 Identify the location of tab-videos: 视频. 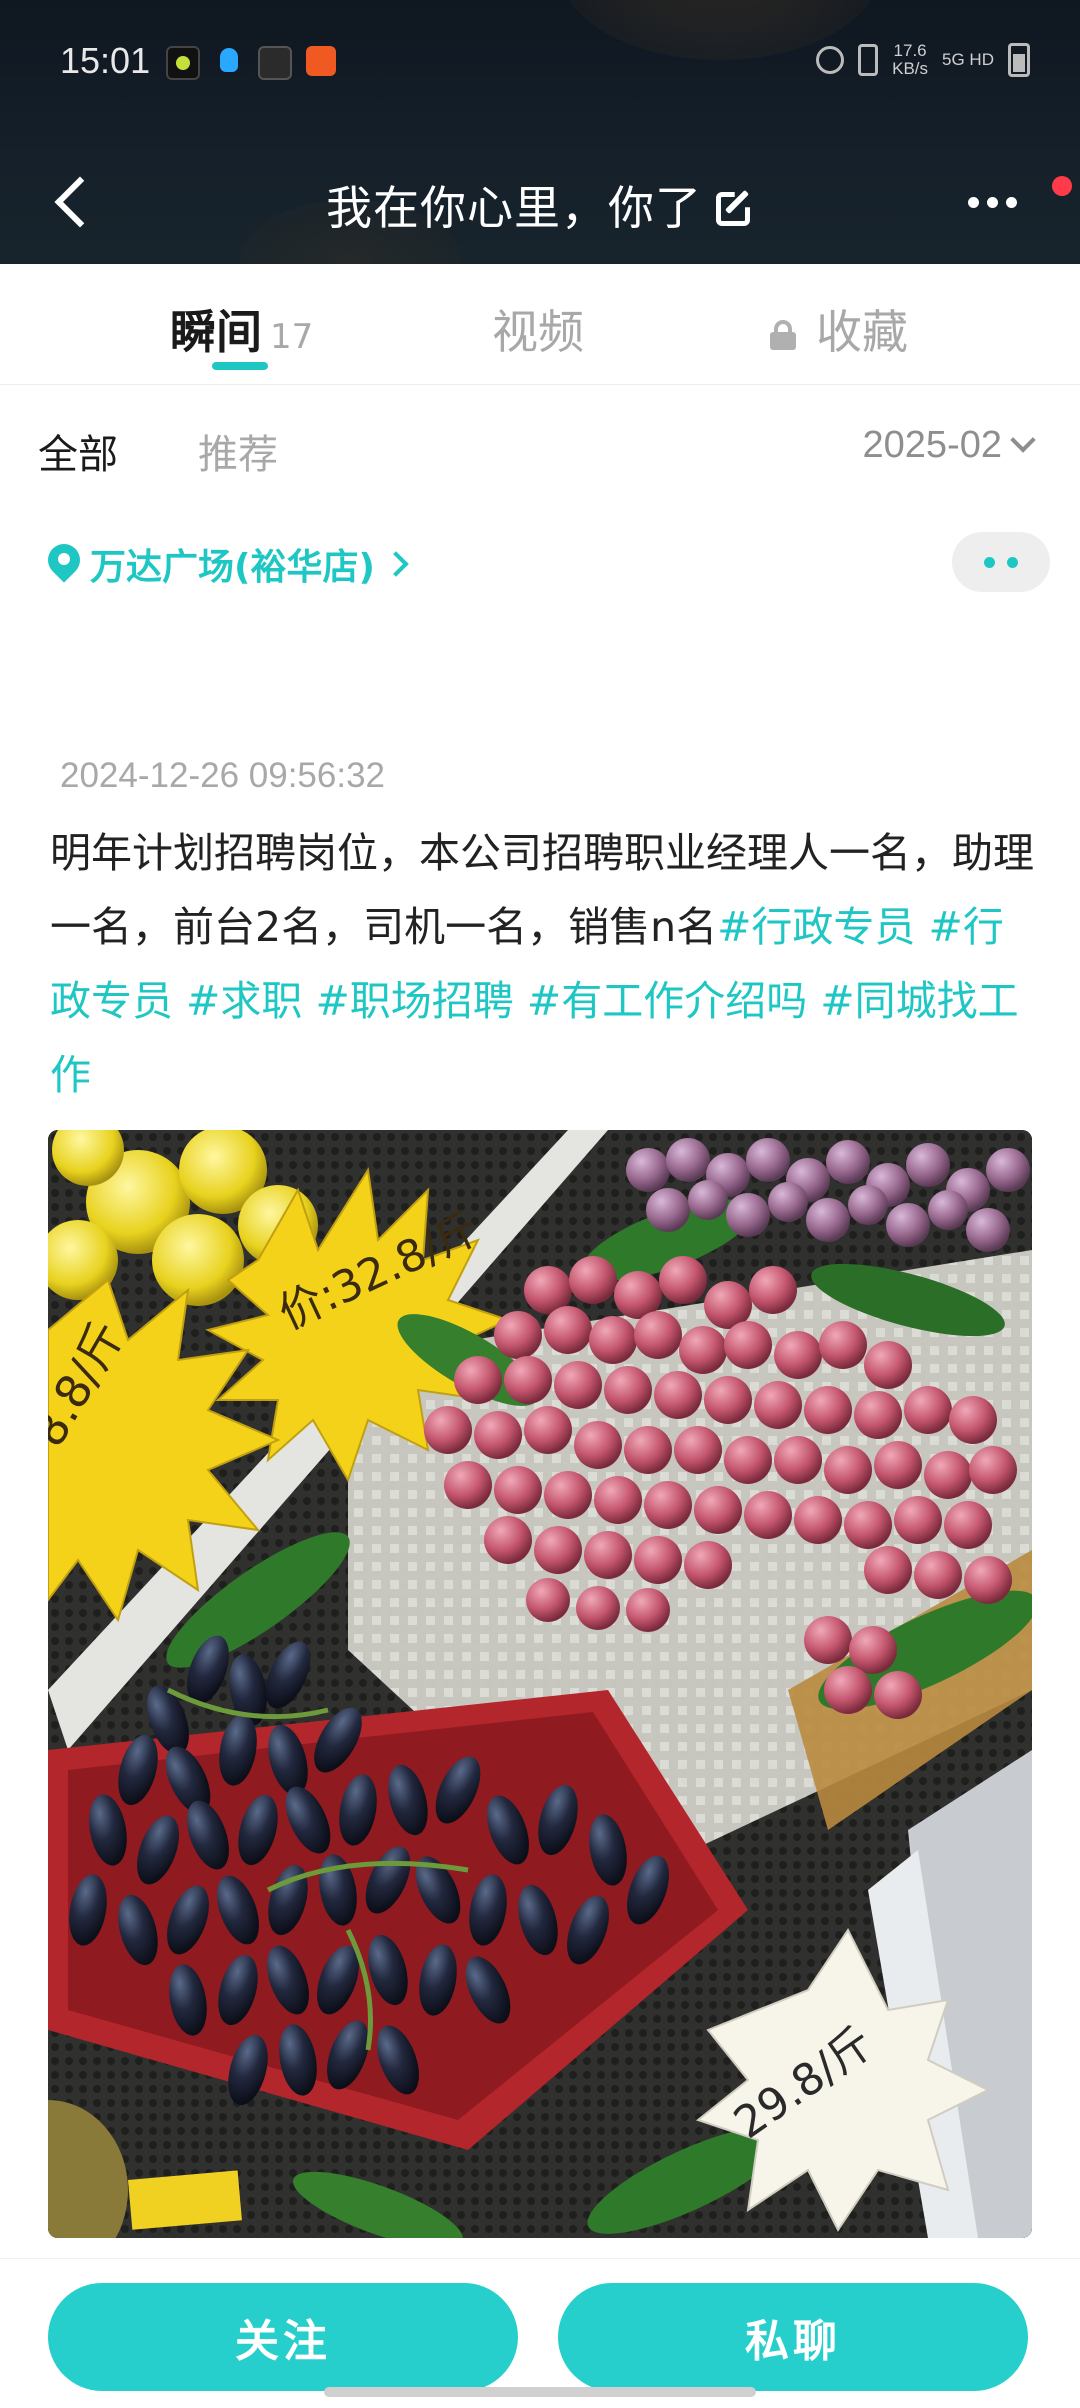
(538, 329).